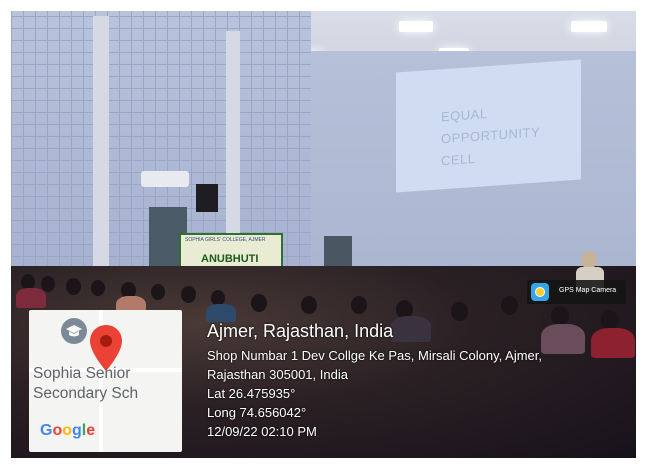 This screenshot has width=645, height=465. Describe the element at coordinates (464, 115) in the screenshot. I see `screen-text: EQUAL` at that location.